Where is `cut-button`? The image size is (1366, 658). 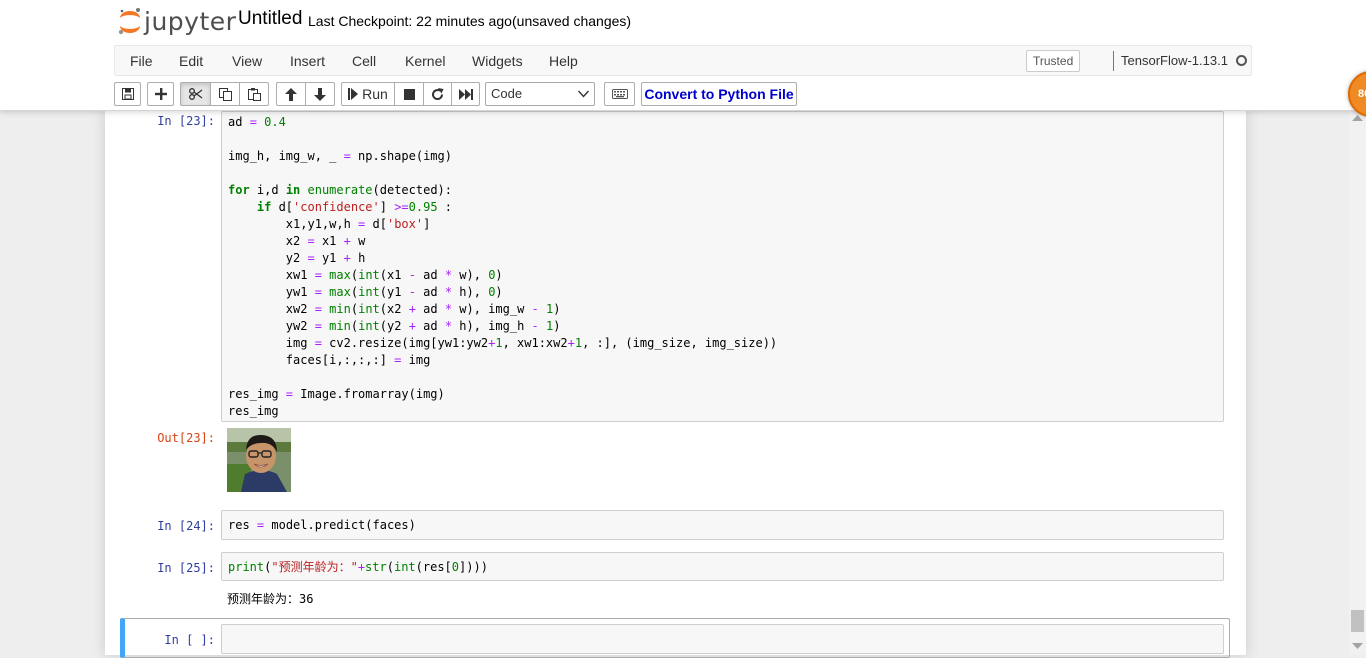 cut-button is located at coordinates (195, 94).